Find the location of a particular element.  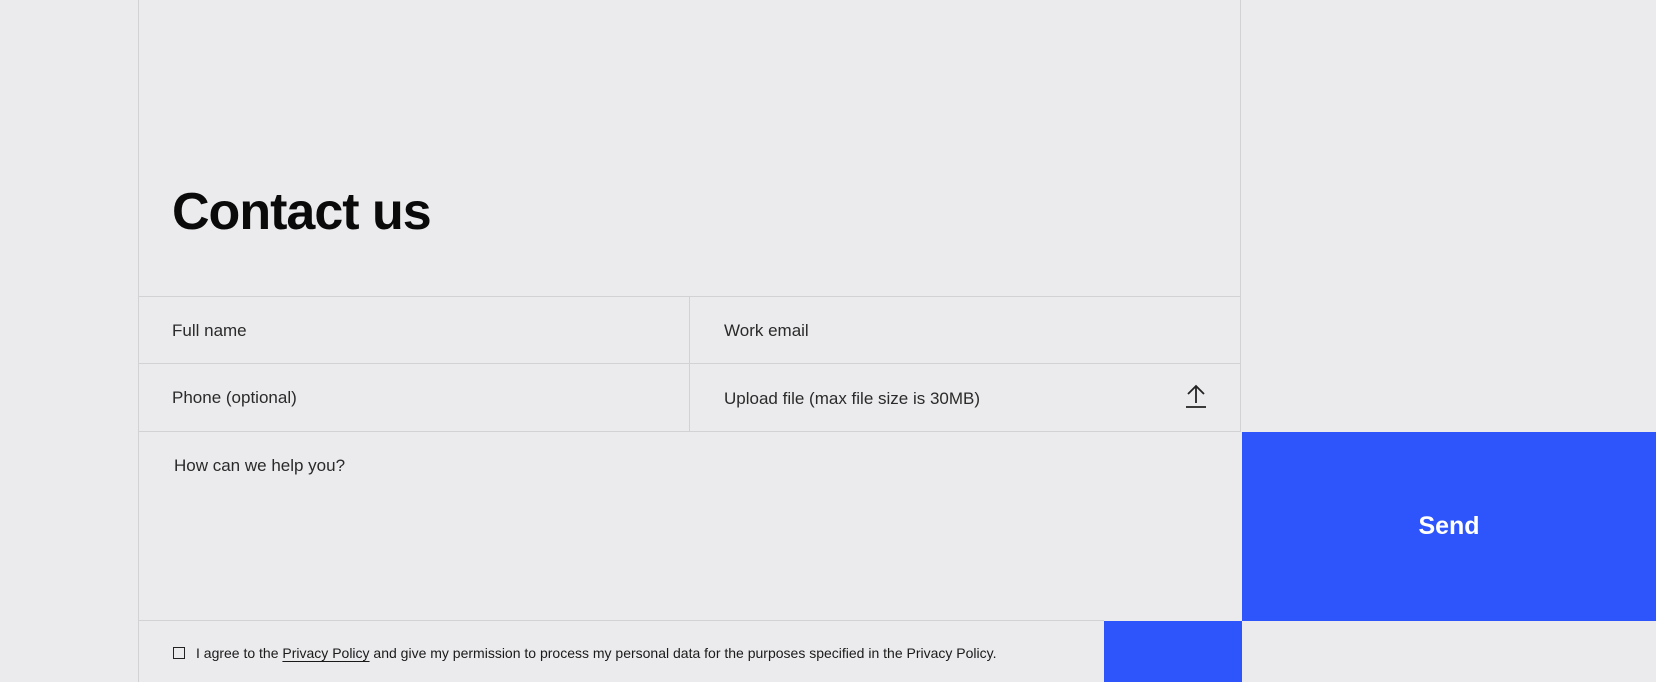

phone-input is located at coordinates (422, 398).